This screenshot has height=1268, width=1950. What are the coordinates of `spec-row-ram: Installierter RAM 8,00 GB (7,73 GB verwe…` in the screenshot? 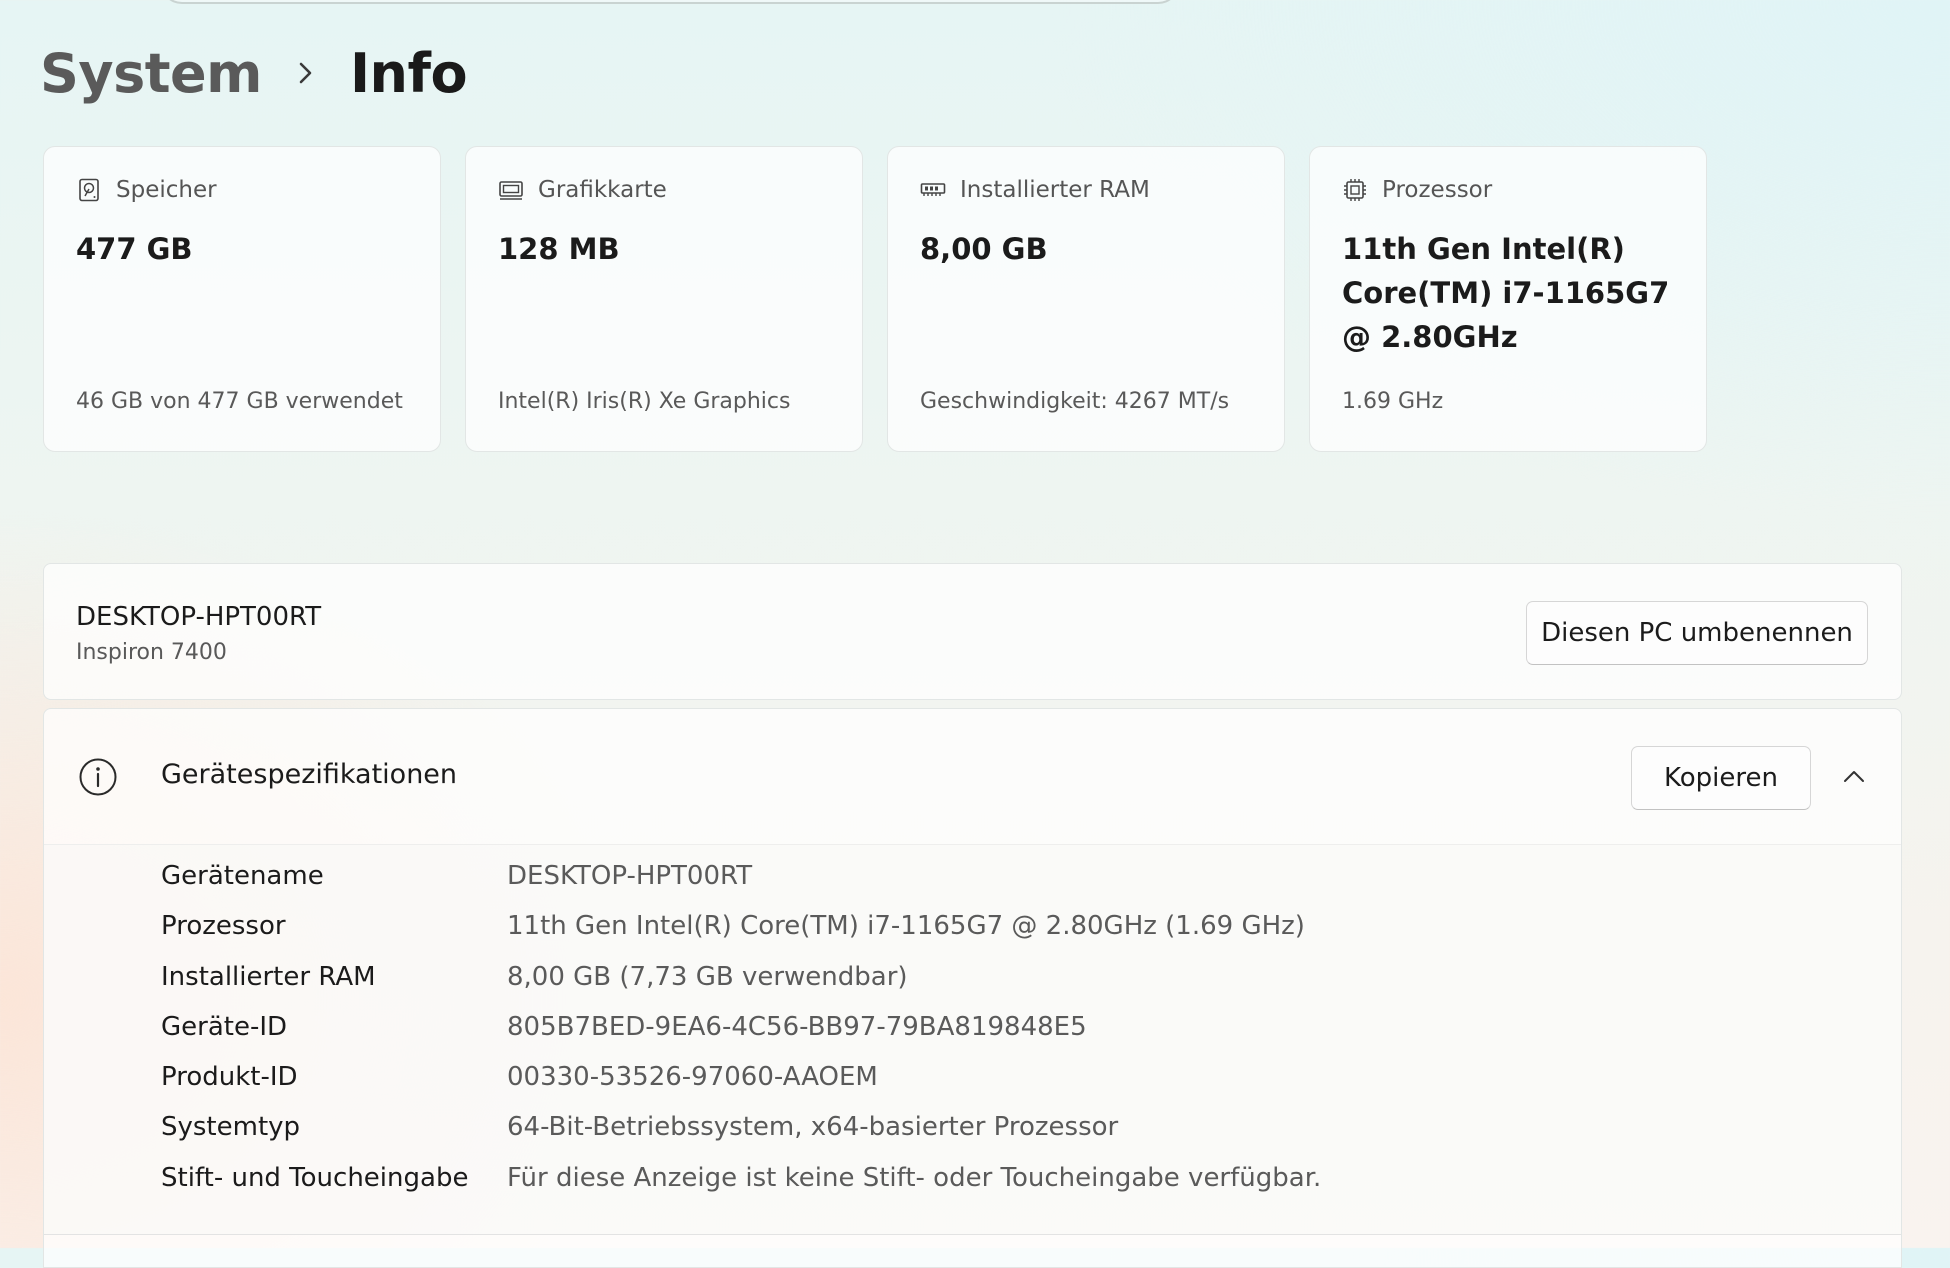 It's located at (972, 981).